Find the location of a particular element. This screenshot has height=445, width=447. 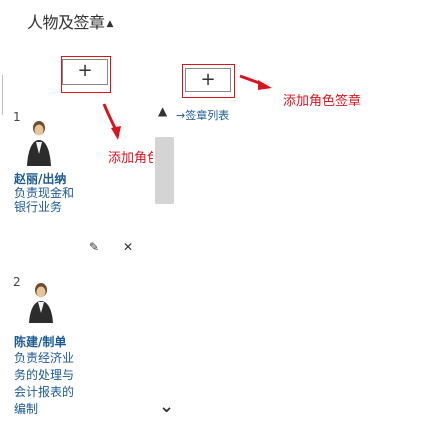

arrow-label: → is located at coordinates (181, 115).